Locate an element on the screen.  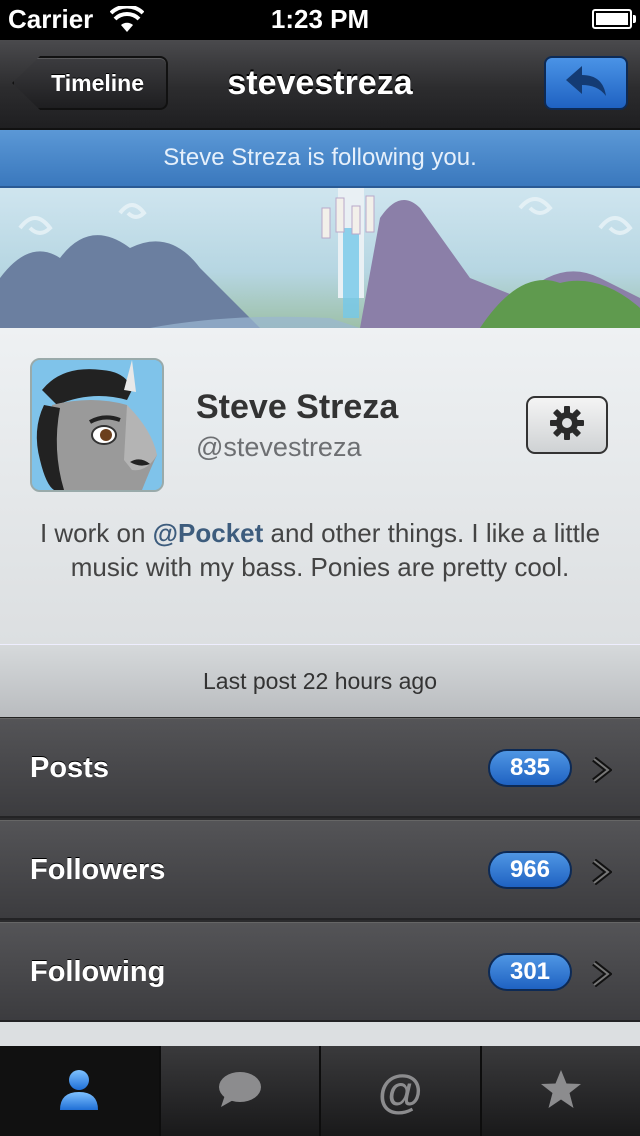
last-post-status: Last post 22 hours ago is located at coordinates (320, 681).